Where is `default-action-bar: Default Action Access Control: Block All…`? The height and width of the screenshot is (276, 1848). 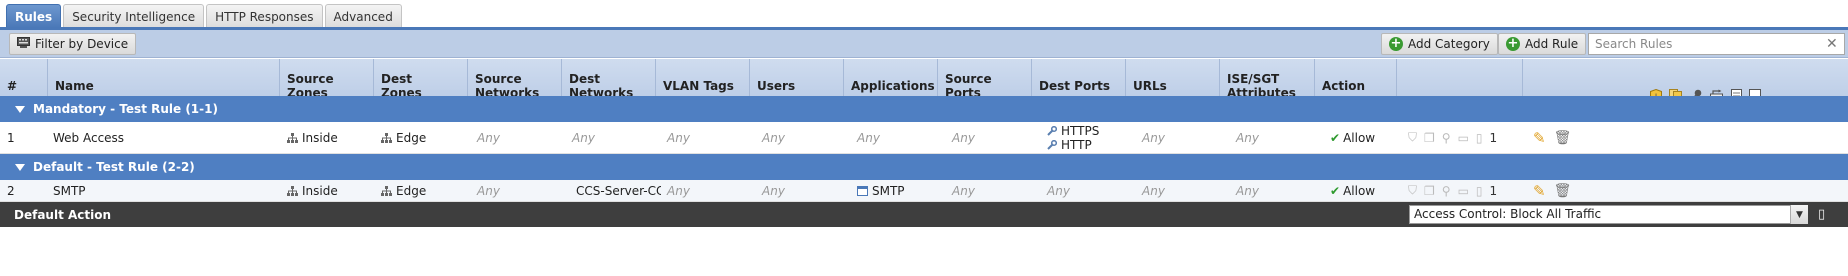
default-action-bar: Default Action Access Control: Block All… is located at coordinates (924, 214).